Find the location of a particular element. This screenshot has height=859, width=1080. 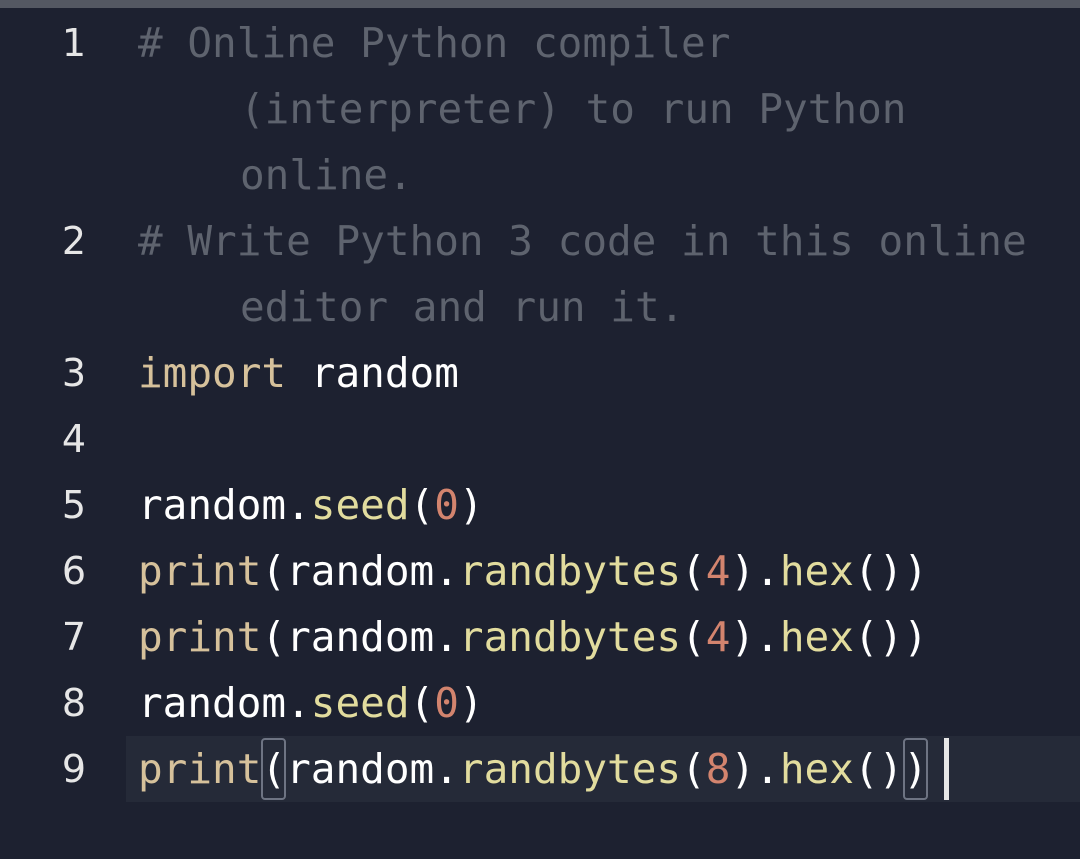

line-number-9: 9 is located at coordinates (73, 769).